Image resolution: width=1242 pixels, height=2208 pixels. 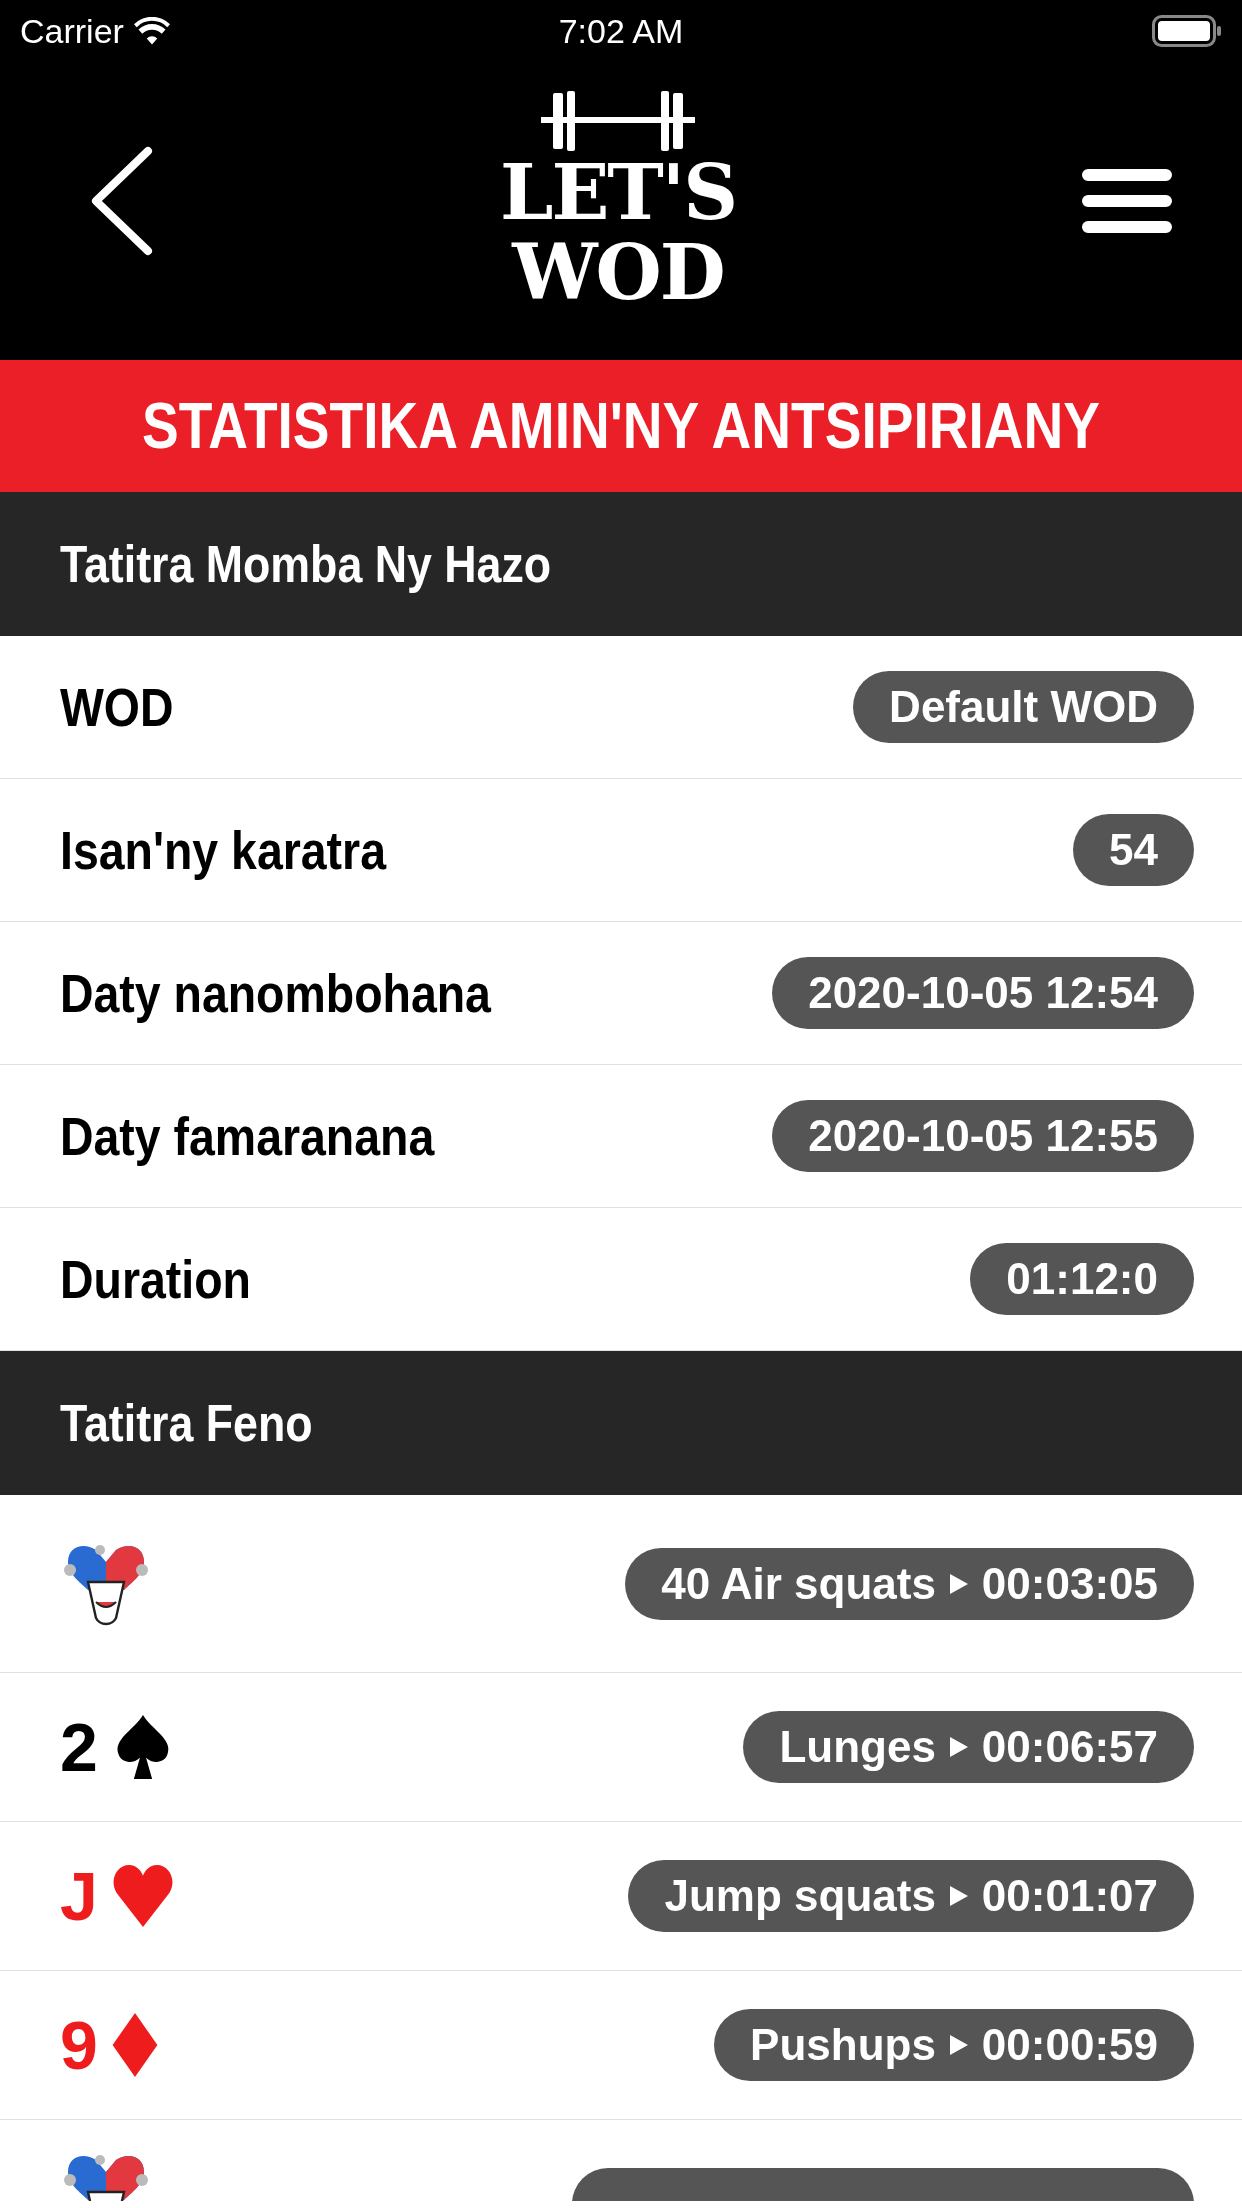 What do you see at coordinates (79, 1747) in the screenshot?
I see `card-rank: 2` at bounding box center [79, 1747].